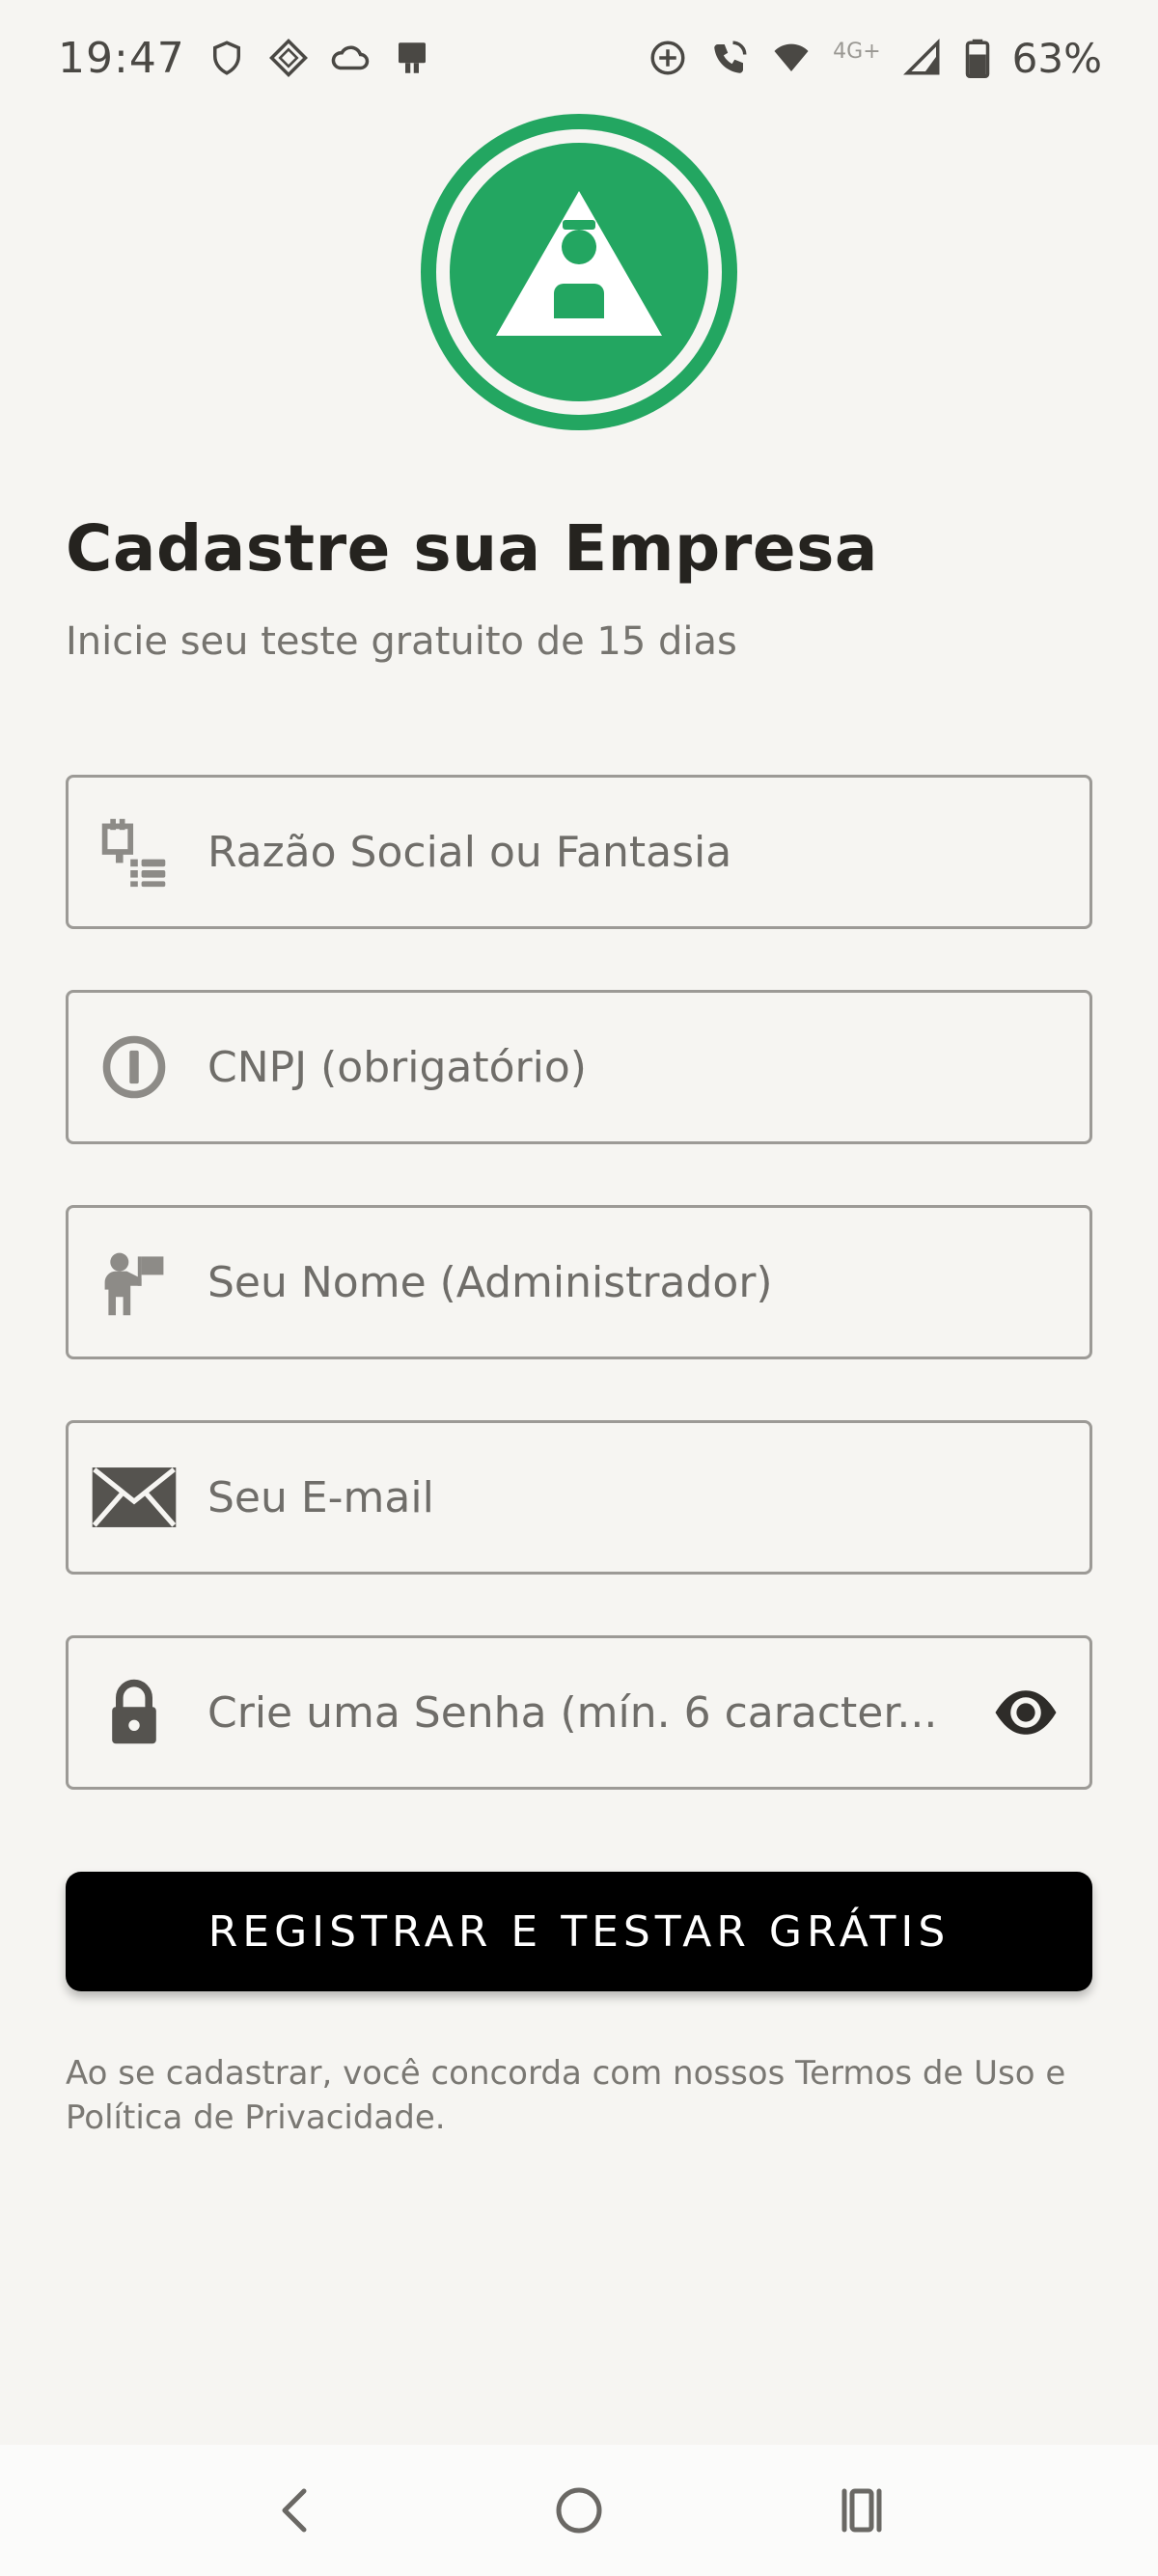  I want to click on presenter-icon, so click(134, 1282).